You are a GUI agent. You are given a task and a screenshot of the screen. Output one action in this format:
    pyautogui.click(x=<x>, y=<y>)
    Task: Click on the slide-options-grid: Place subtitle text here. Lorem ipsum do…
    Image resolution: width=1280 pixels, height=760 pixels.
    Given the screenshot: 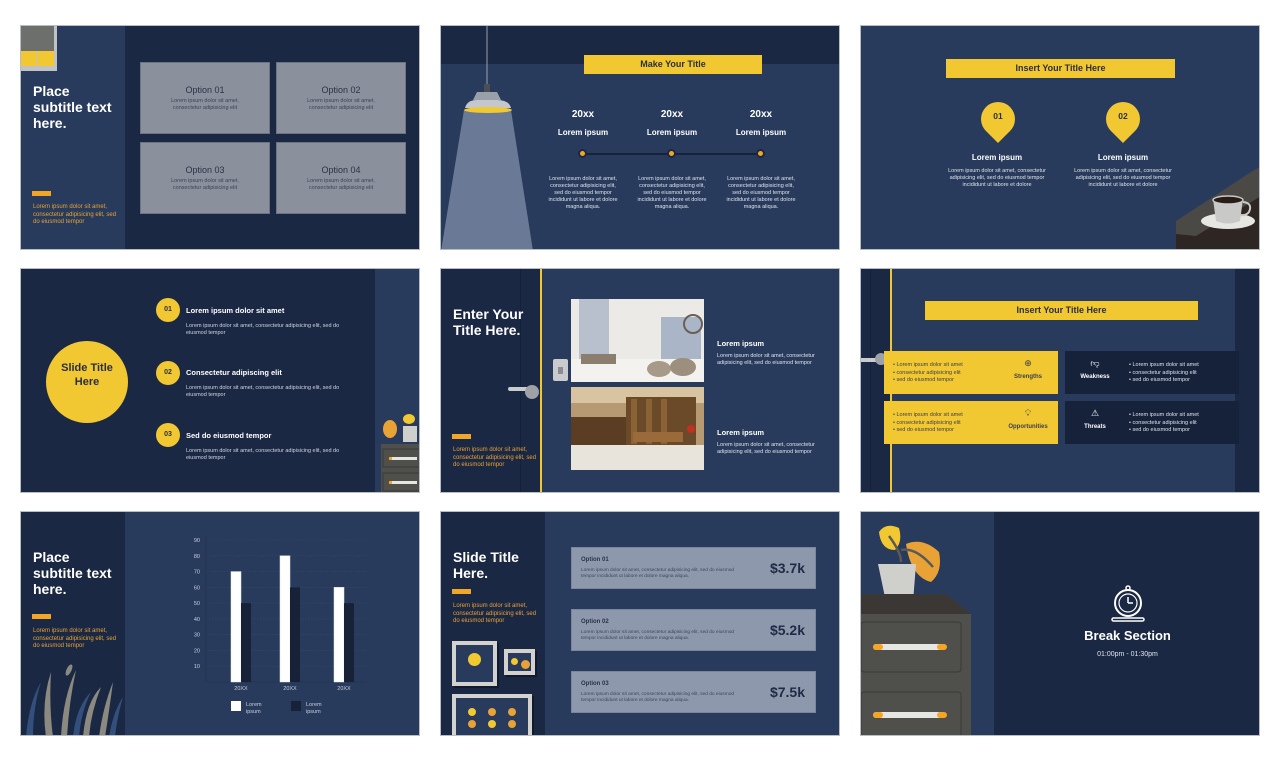 What is the action you would take?
    pyautogui.click(x=220, y=137)
    